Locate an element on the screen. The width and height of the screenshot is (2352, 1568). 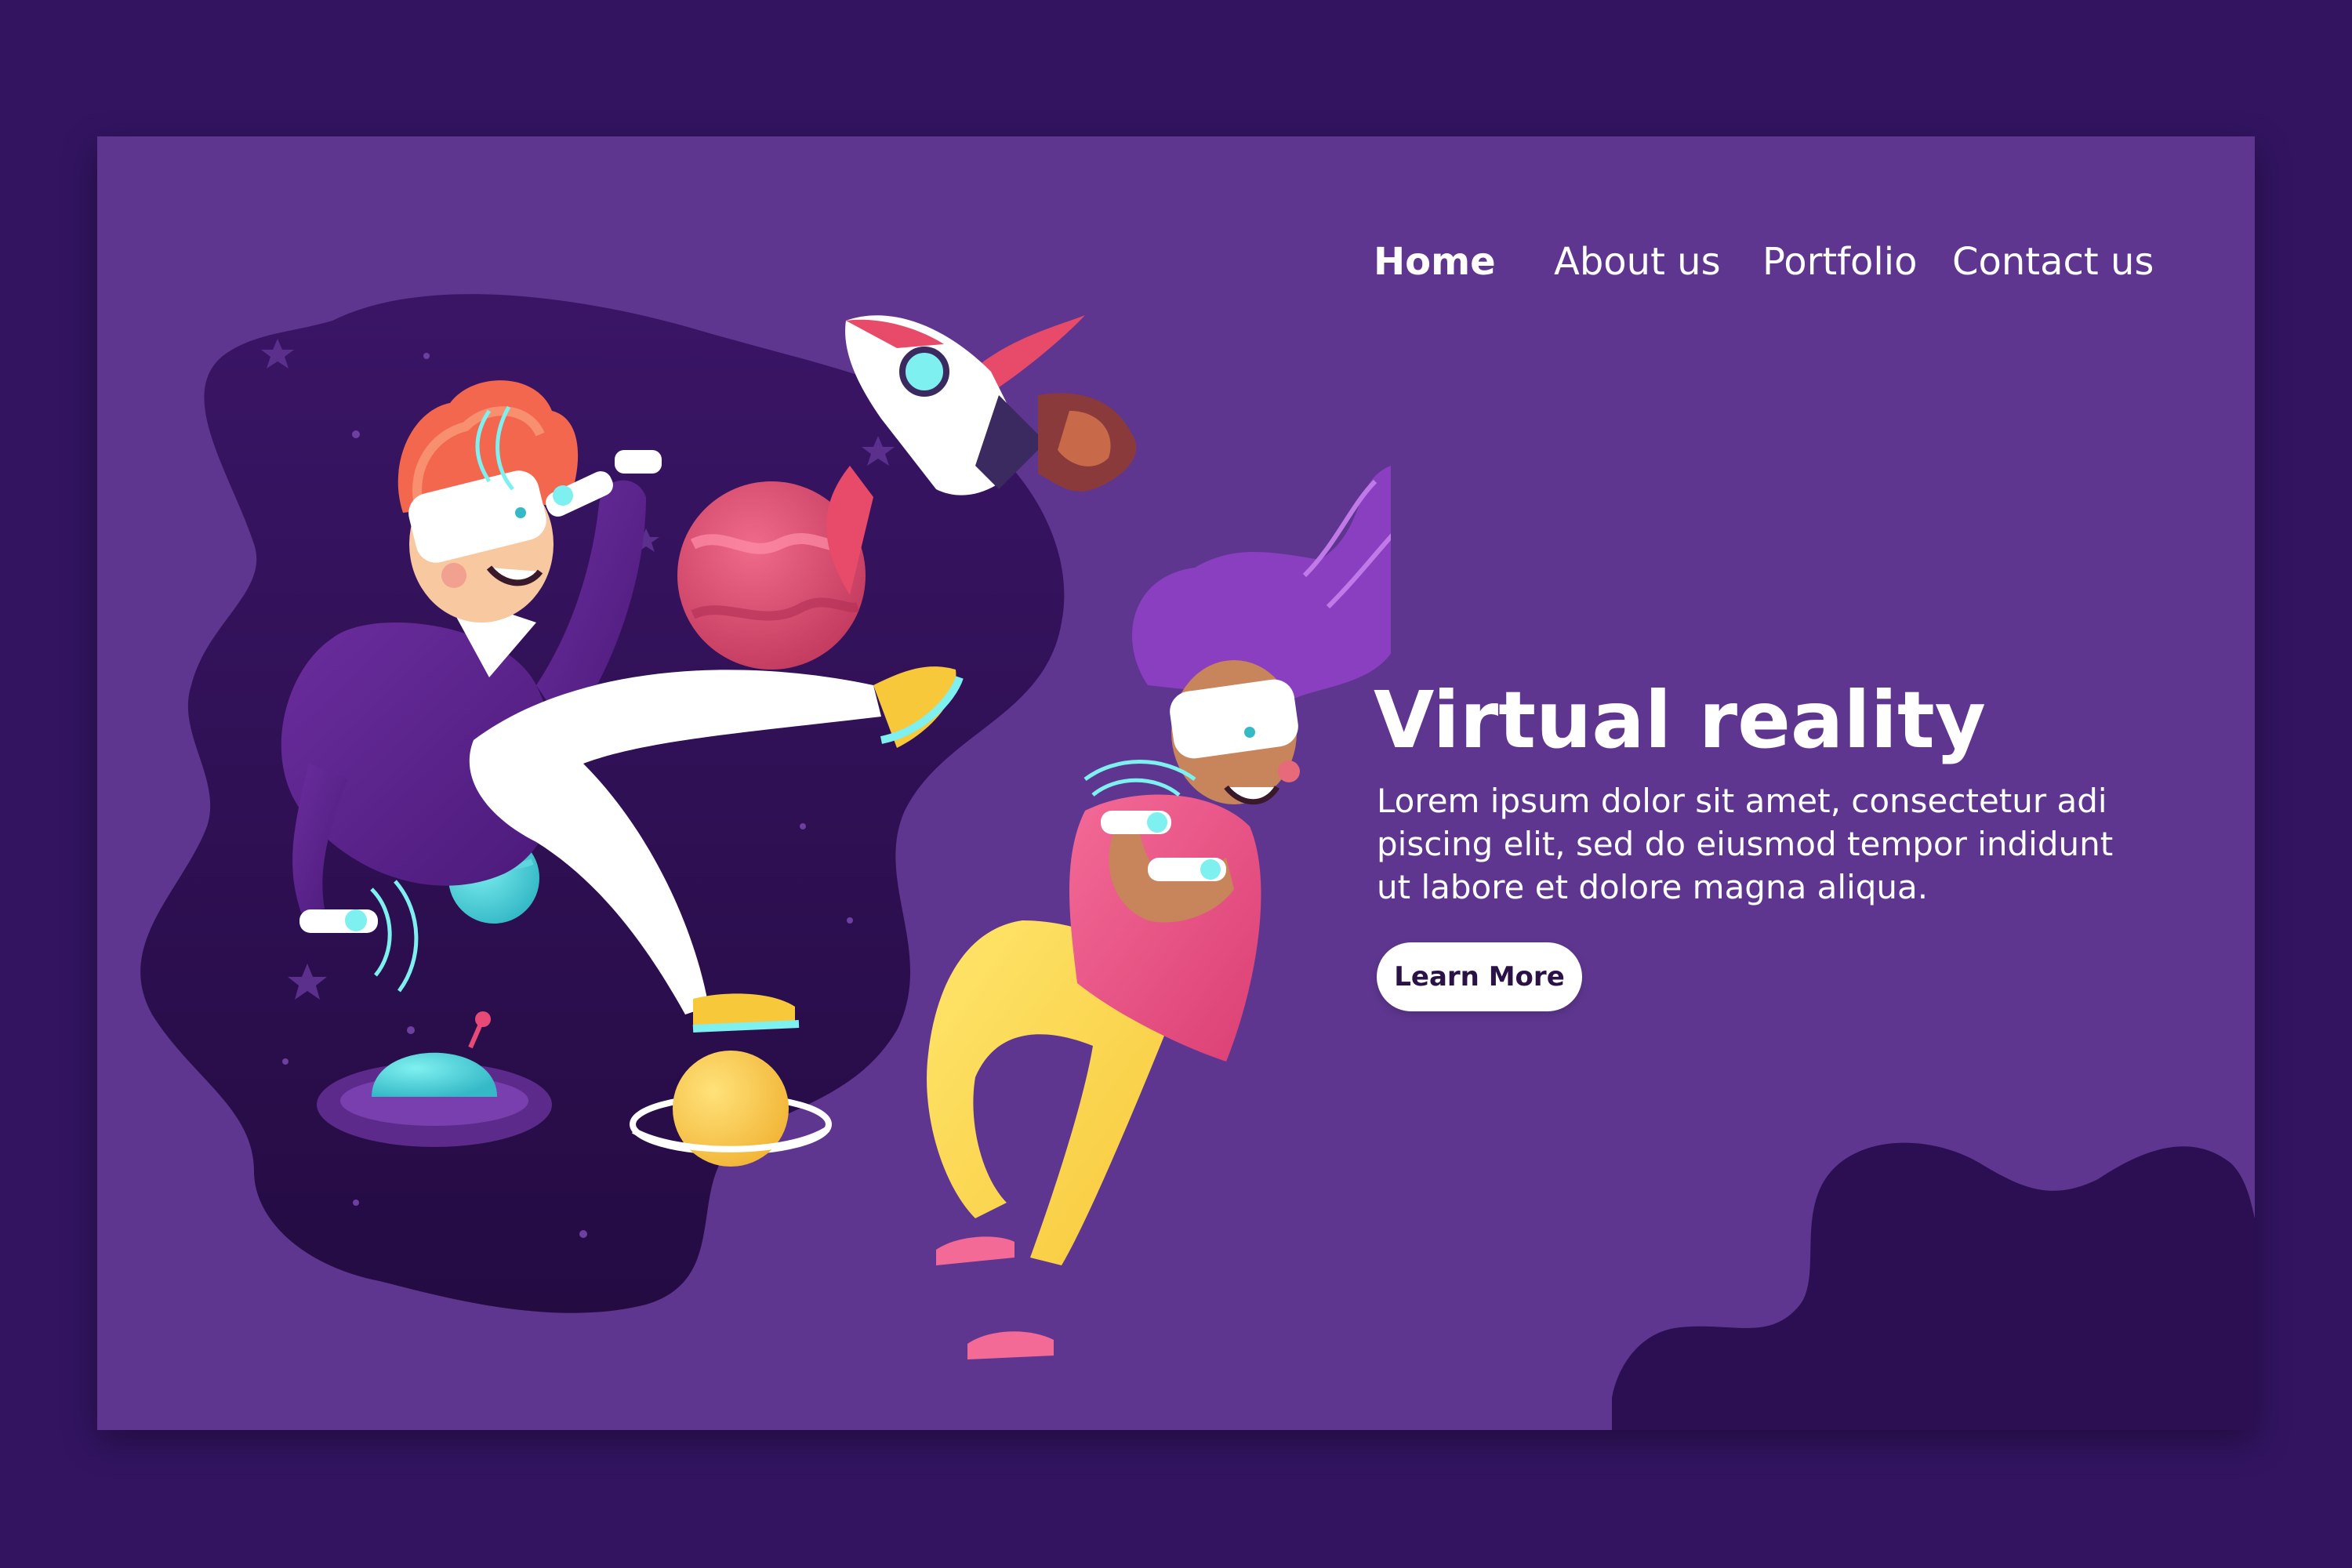
top-navigation: Home About us Portfolio Contact us is located at coordinates (1176, 262).